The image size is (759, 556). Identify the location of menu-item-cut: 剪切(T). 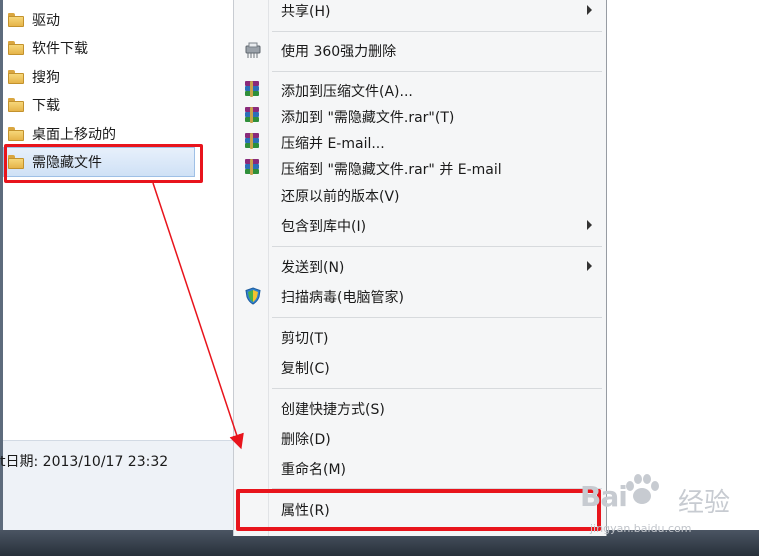
(420, 337).